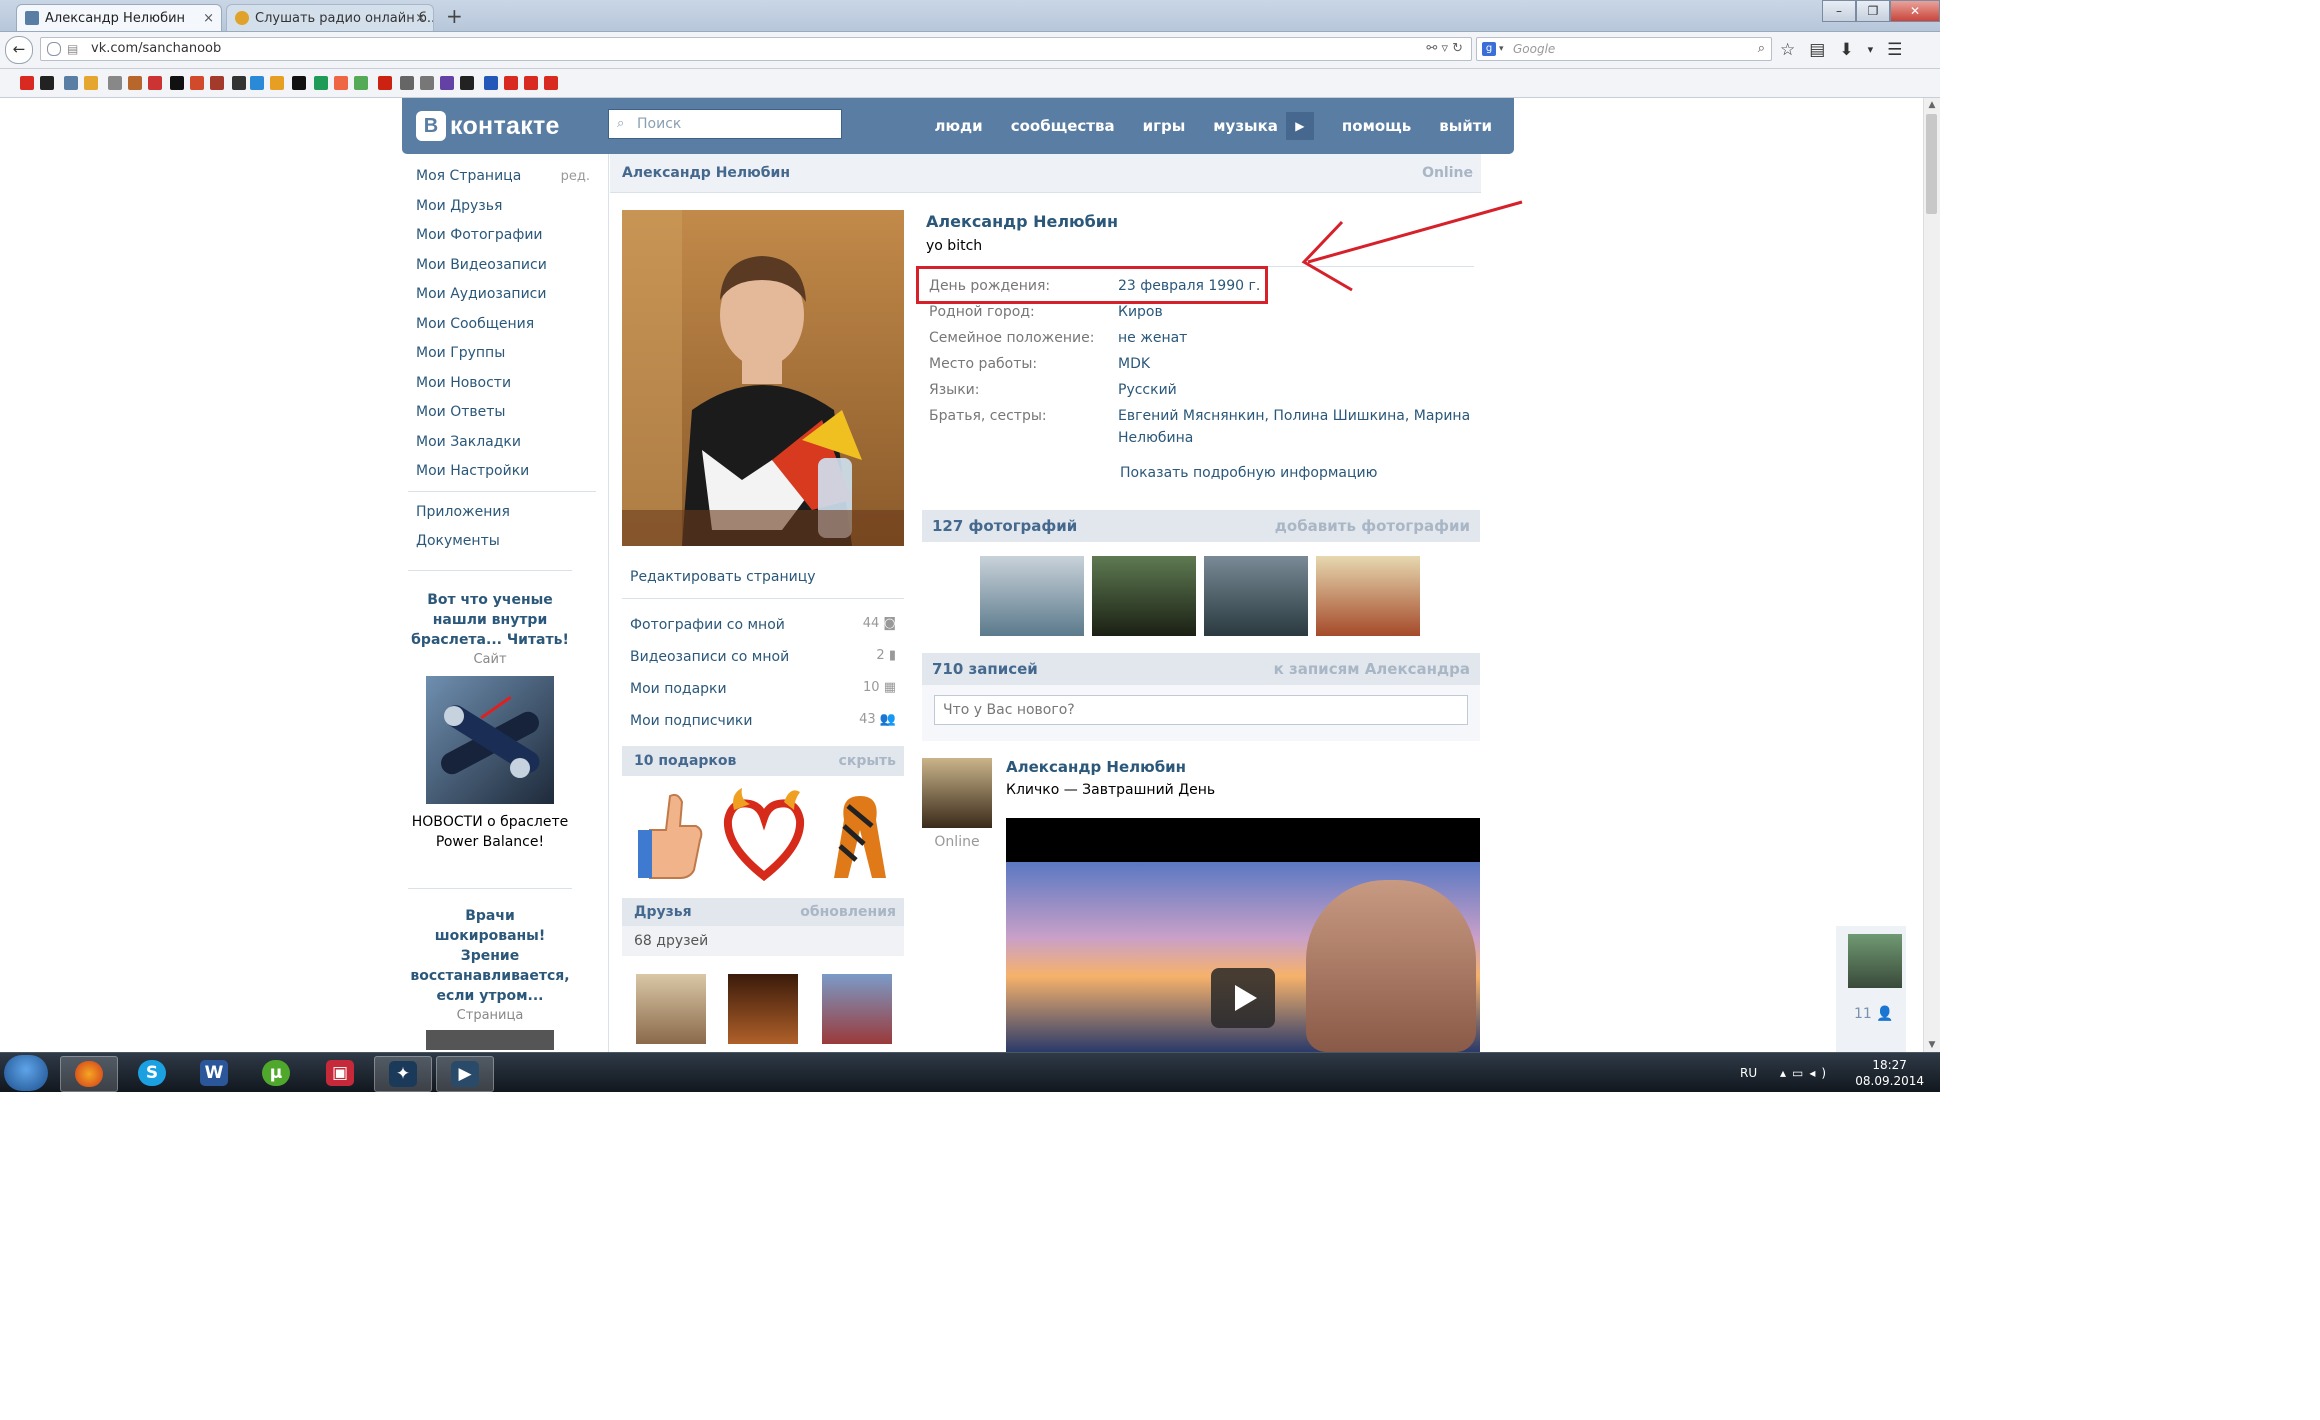  I want to click on taskbar-app: ▣, so click(340, 1073).